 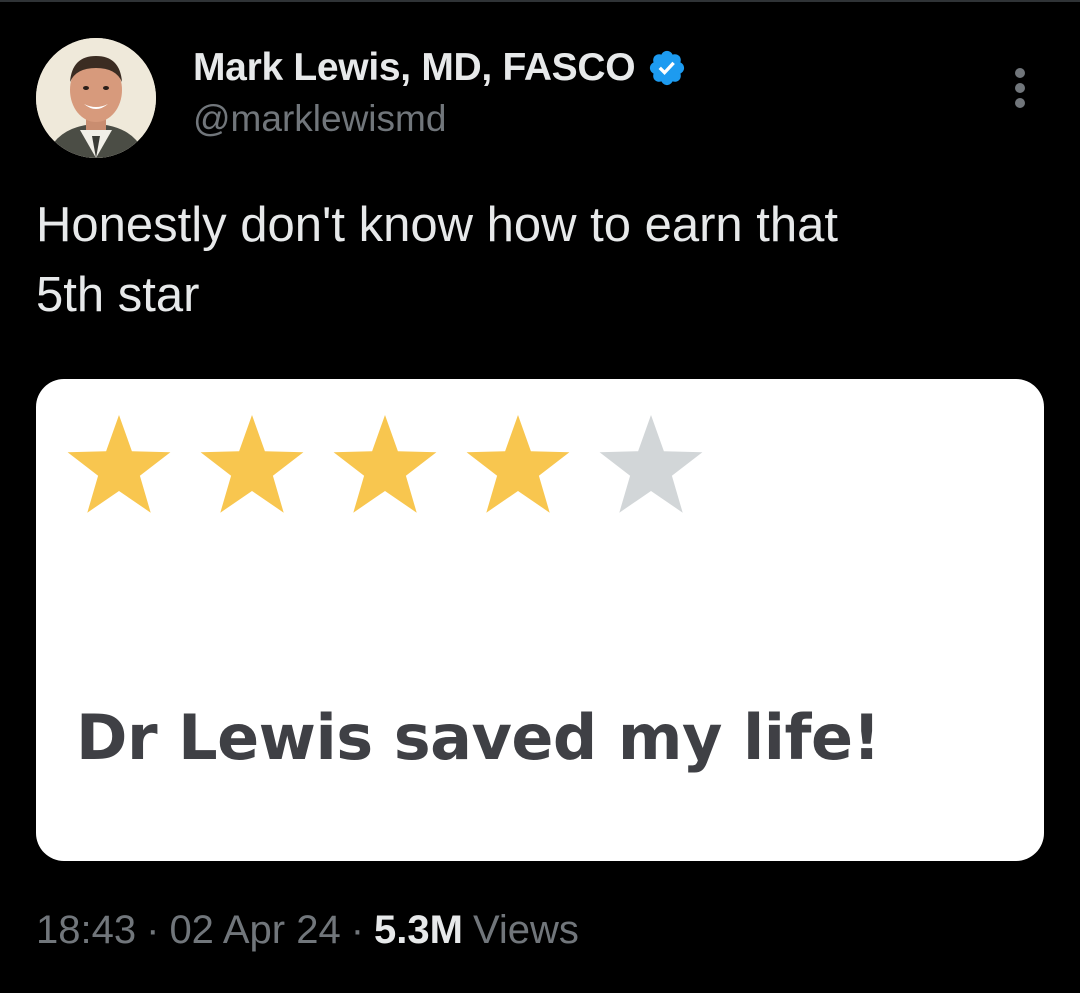 I want to click on review-text: Dr Lewis saved my life!, so click(x=478, y=737).